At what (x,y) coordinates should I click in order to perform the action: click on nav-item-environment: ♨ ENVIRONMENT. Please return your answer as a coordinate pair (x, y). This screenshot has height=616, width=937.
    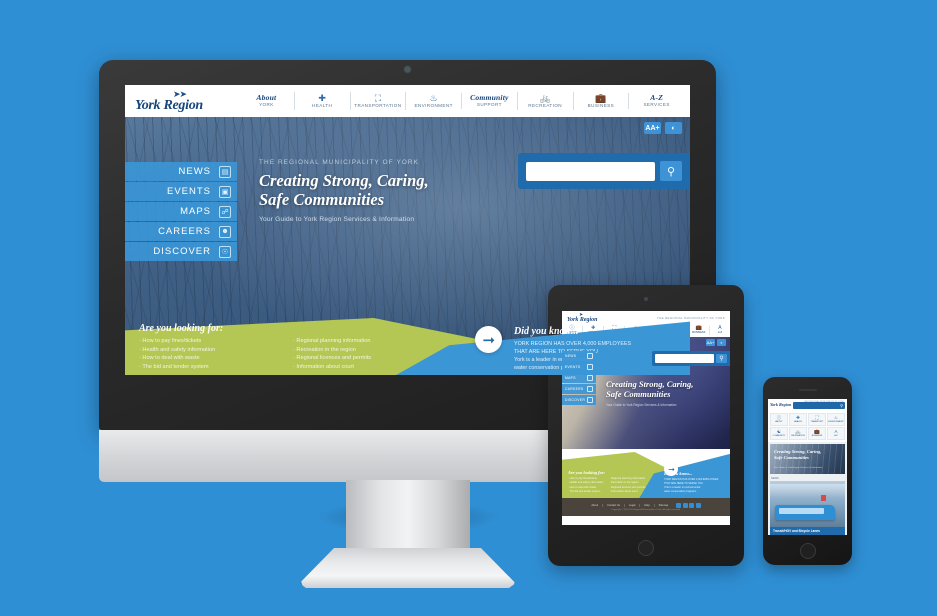
    Looking at the image, I should click on (433, 101).